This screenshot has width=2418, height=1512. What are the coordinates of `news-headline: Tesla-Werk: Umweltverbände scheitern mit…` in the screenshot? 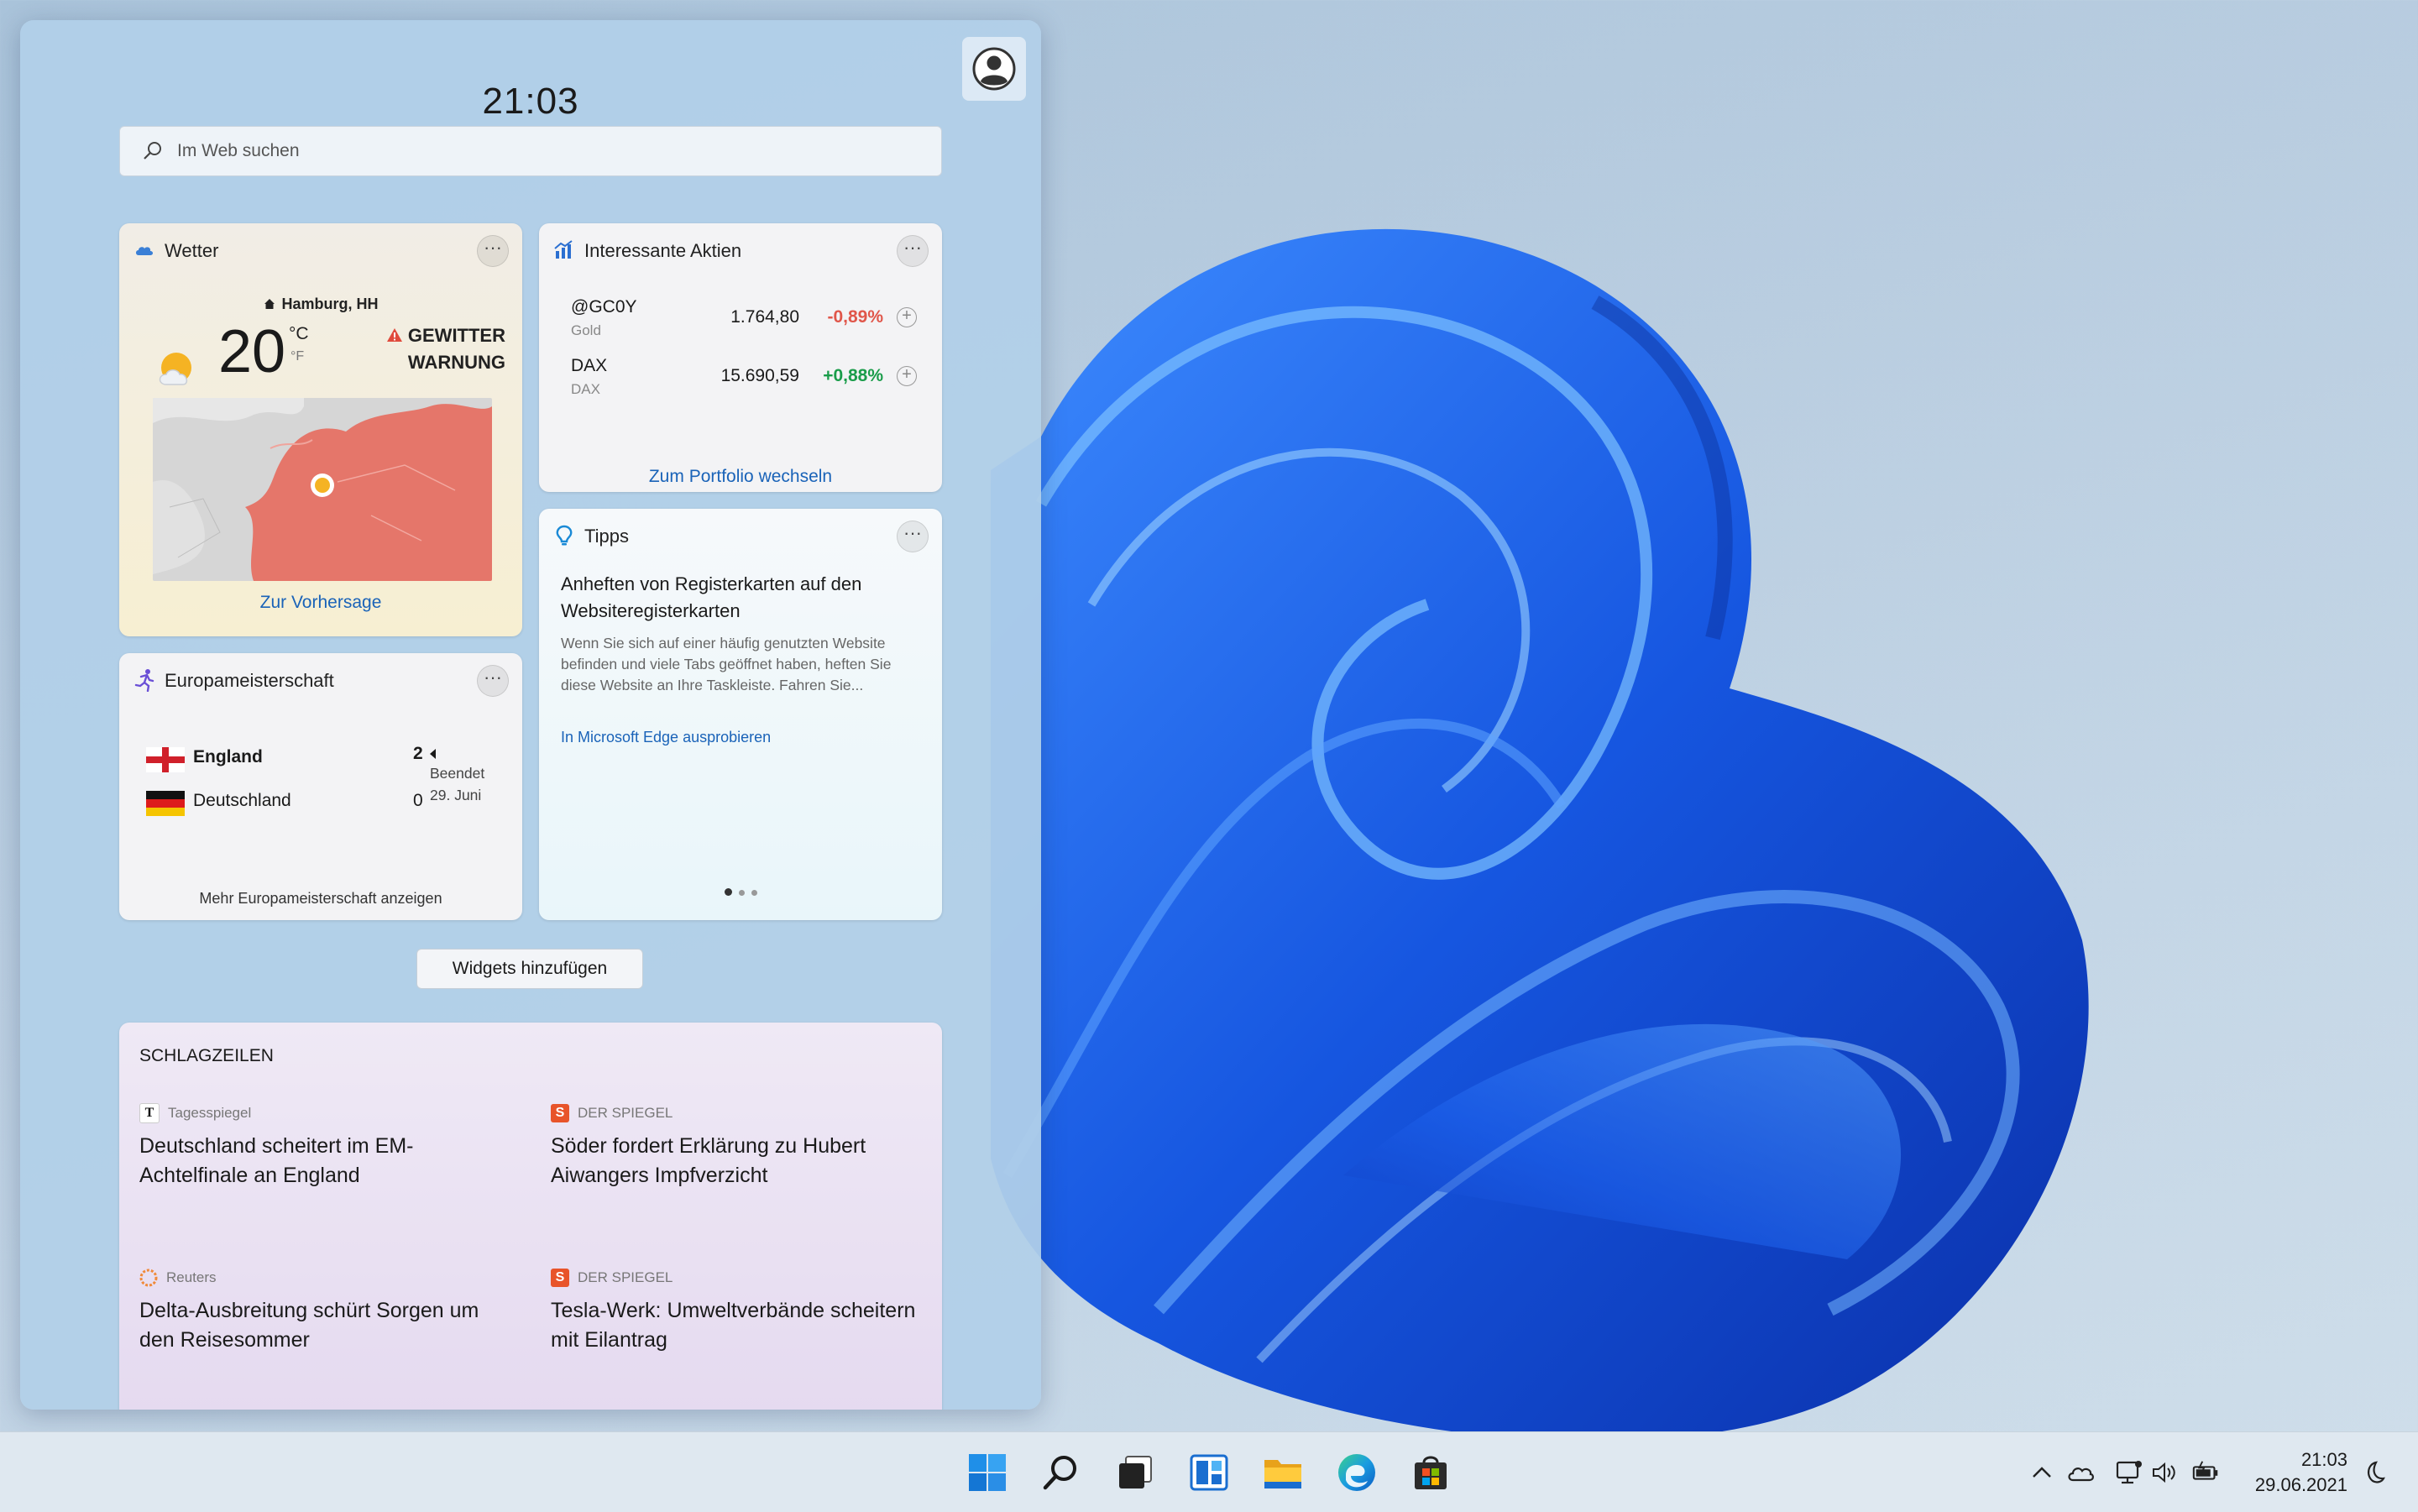 It's located at (733, 1325).